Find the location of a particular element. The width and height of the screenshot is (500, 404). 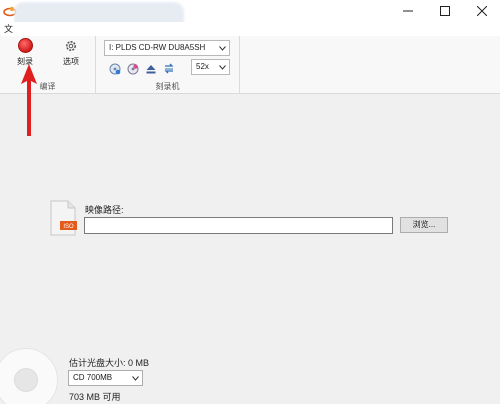

burn-icon is located at coordinates (25, 45).